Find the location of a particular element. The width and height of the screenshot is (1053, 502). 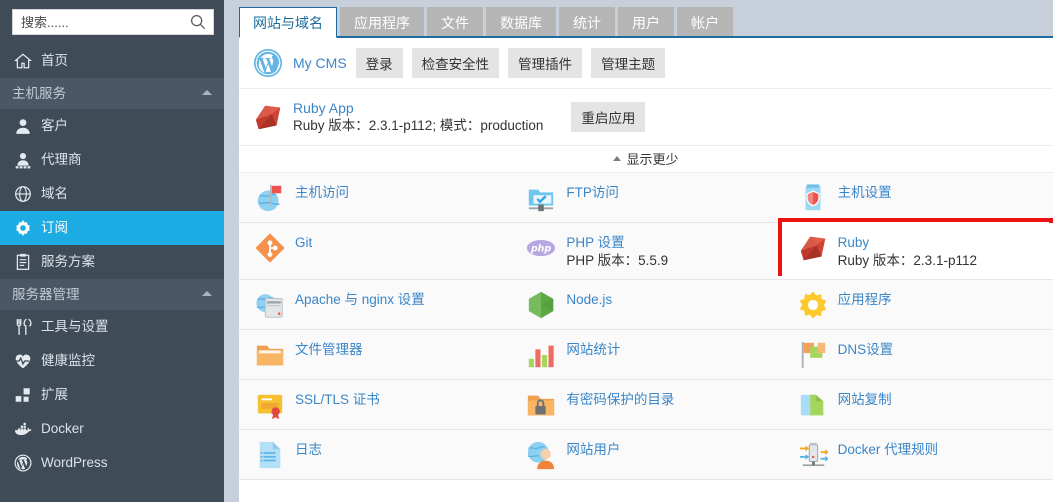

sidebar-item-11: Docker is located at coordinates (112, 429).